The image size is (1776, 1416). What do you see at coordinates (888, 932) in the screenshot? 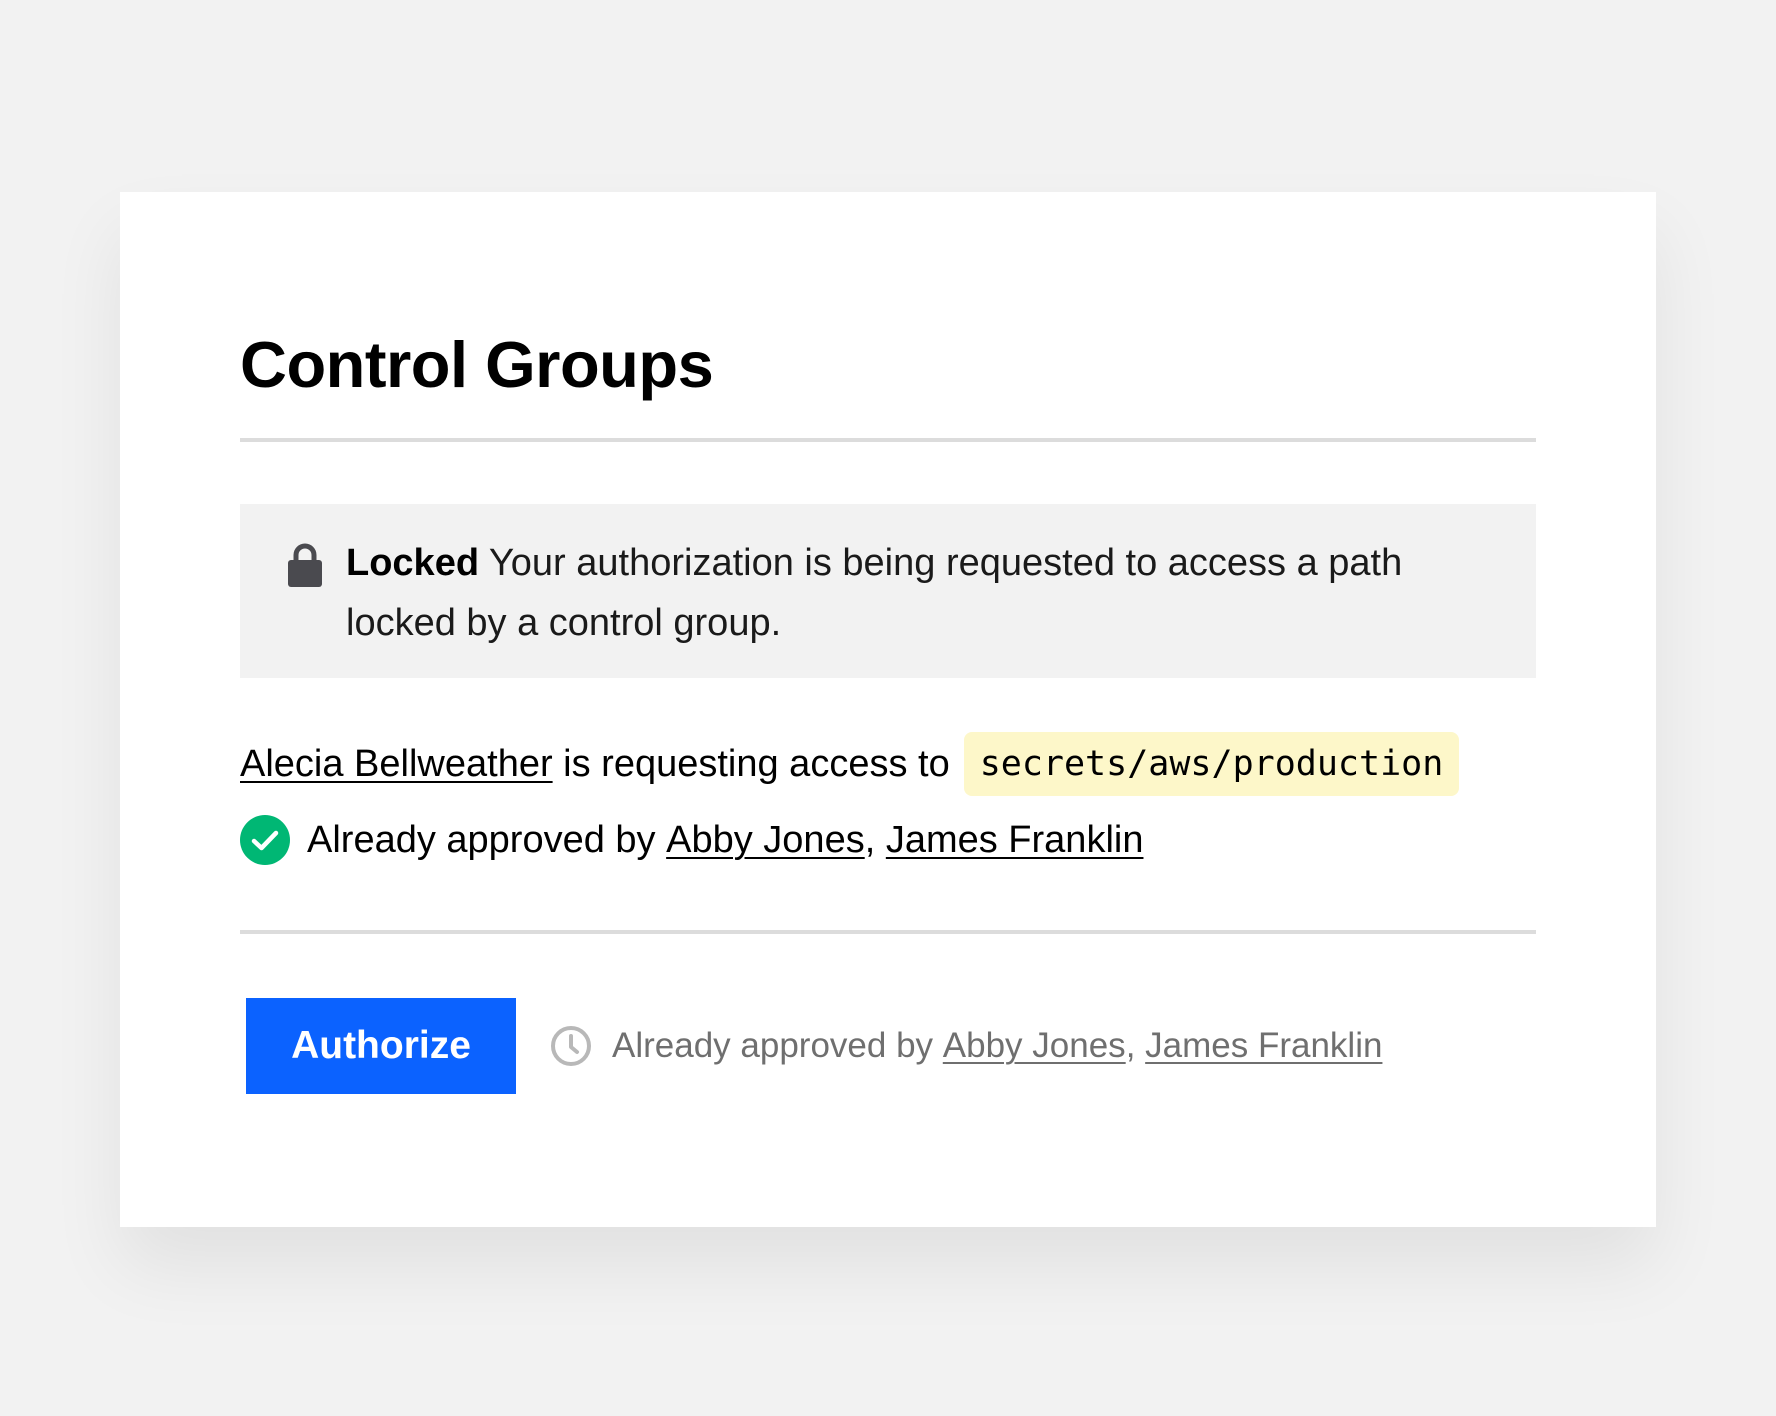
I see `actions-divider` at bounding box center [888, 932].